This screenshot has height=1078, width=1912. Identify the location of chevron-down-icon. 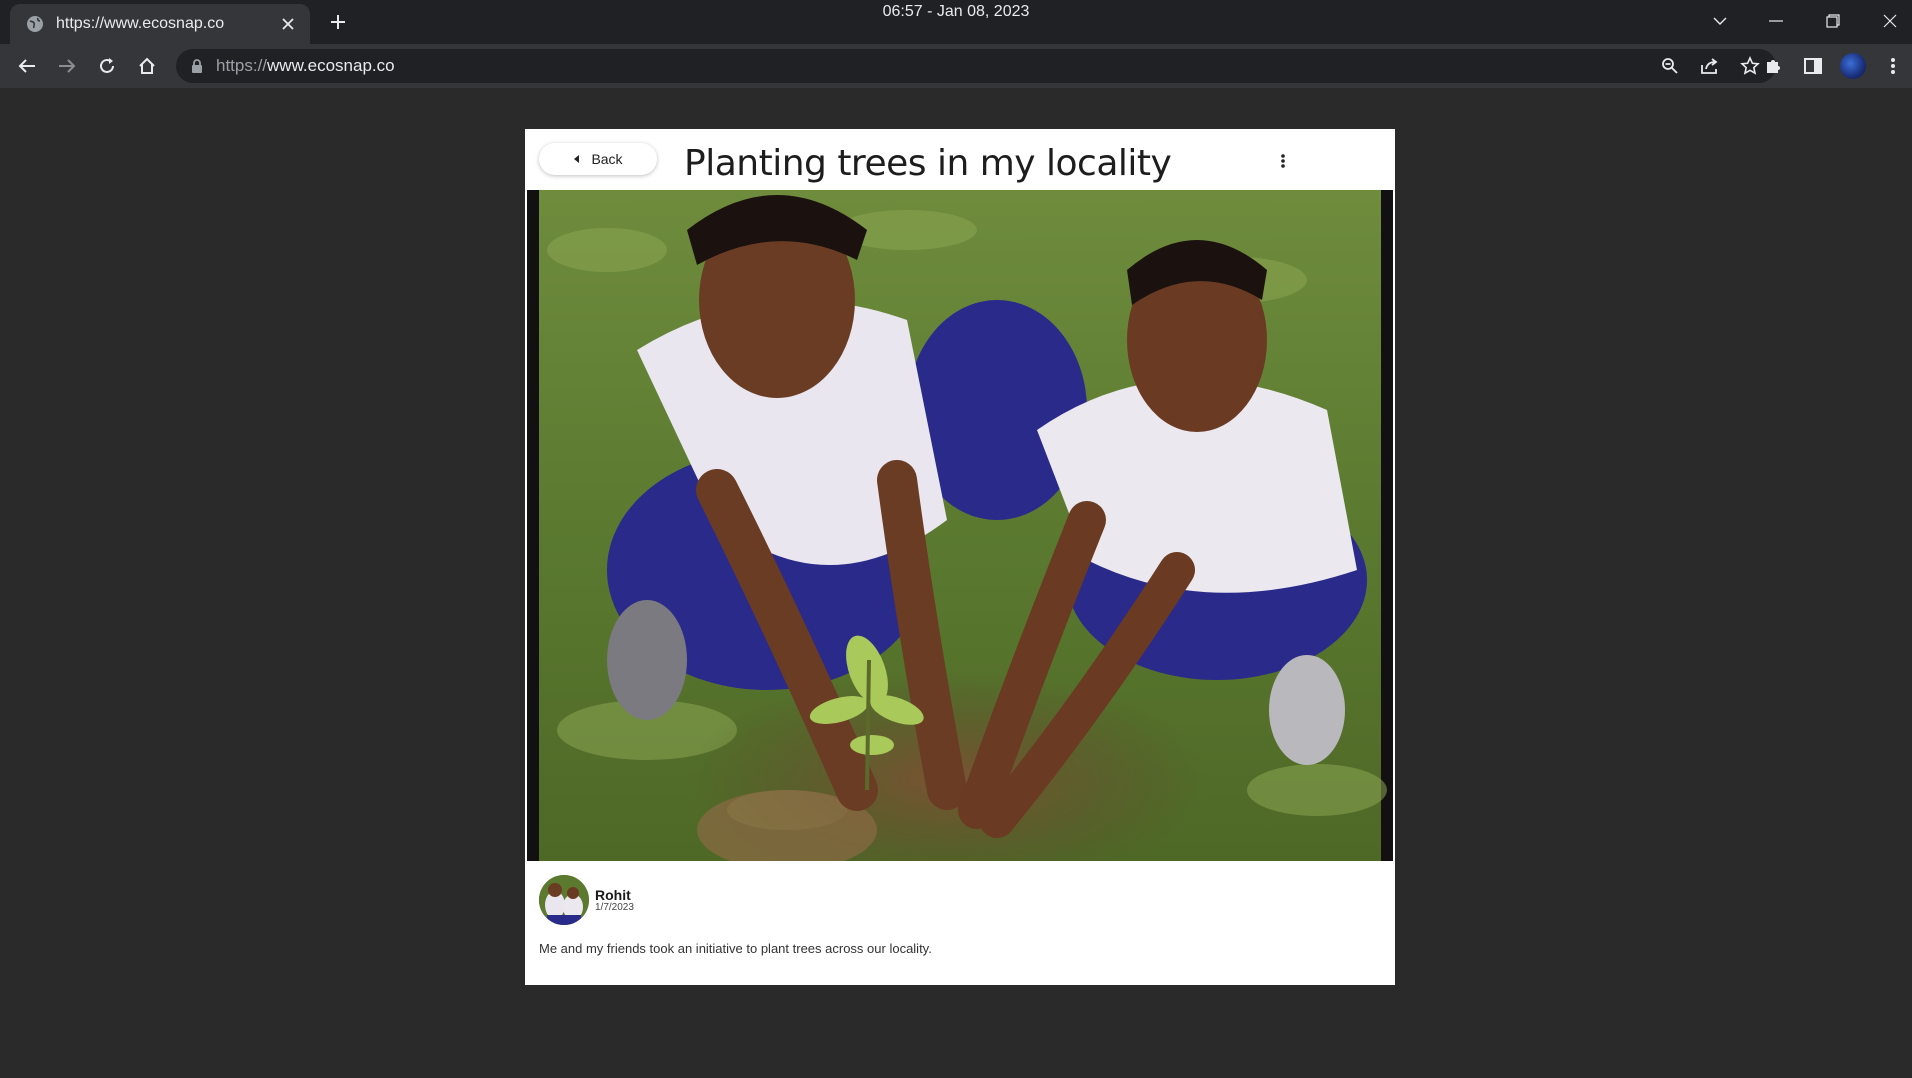
(1720, 21).